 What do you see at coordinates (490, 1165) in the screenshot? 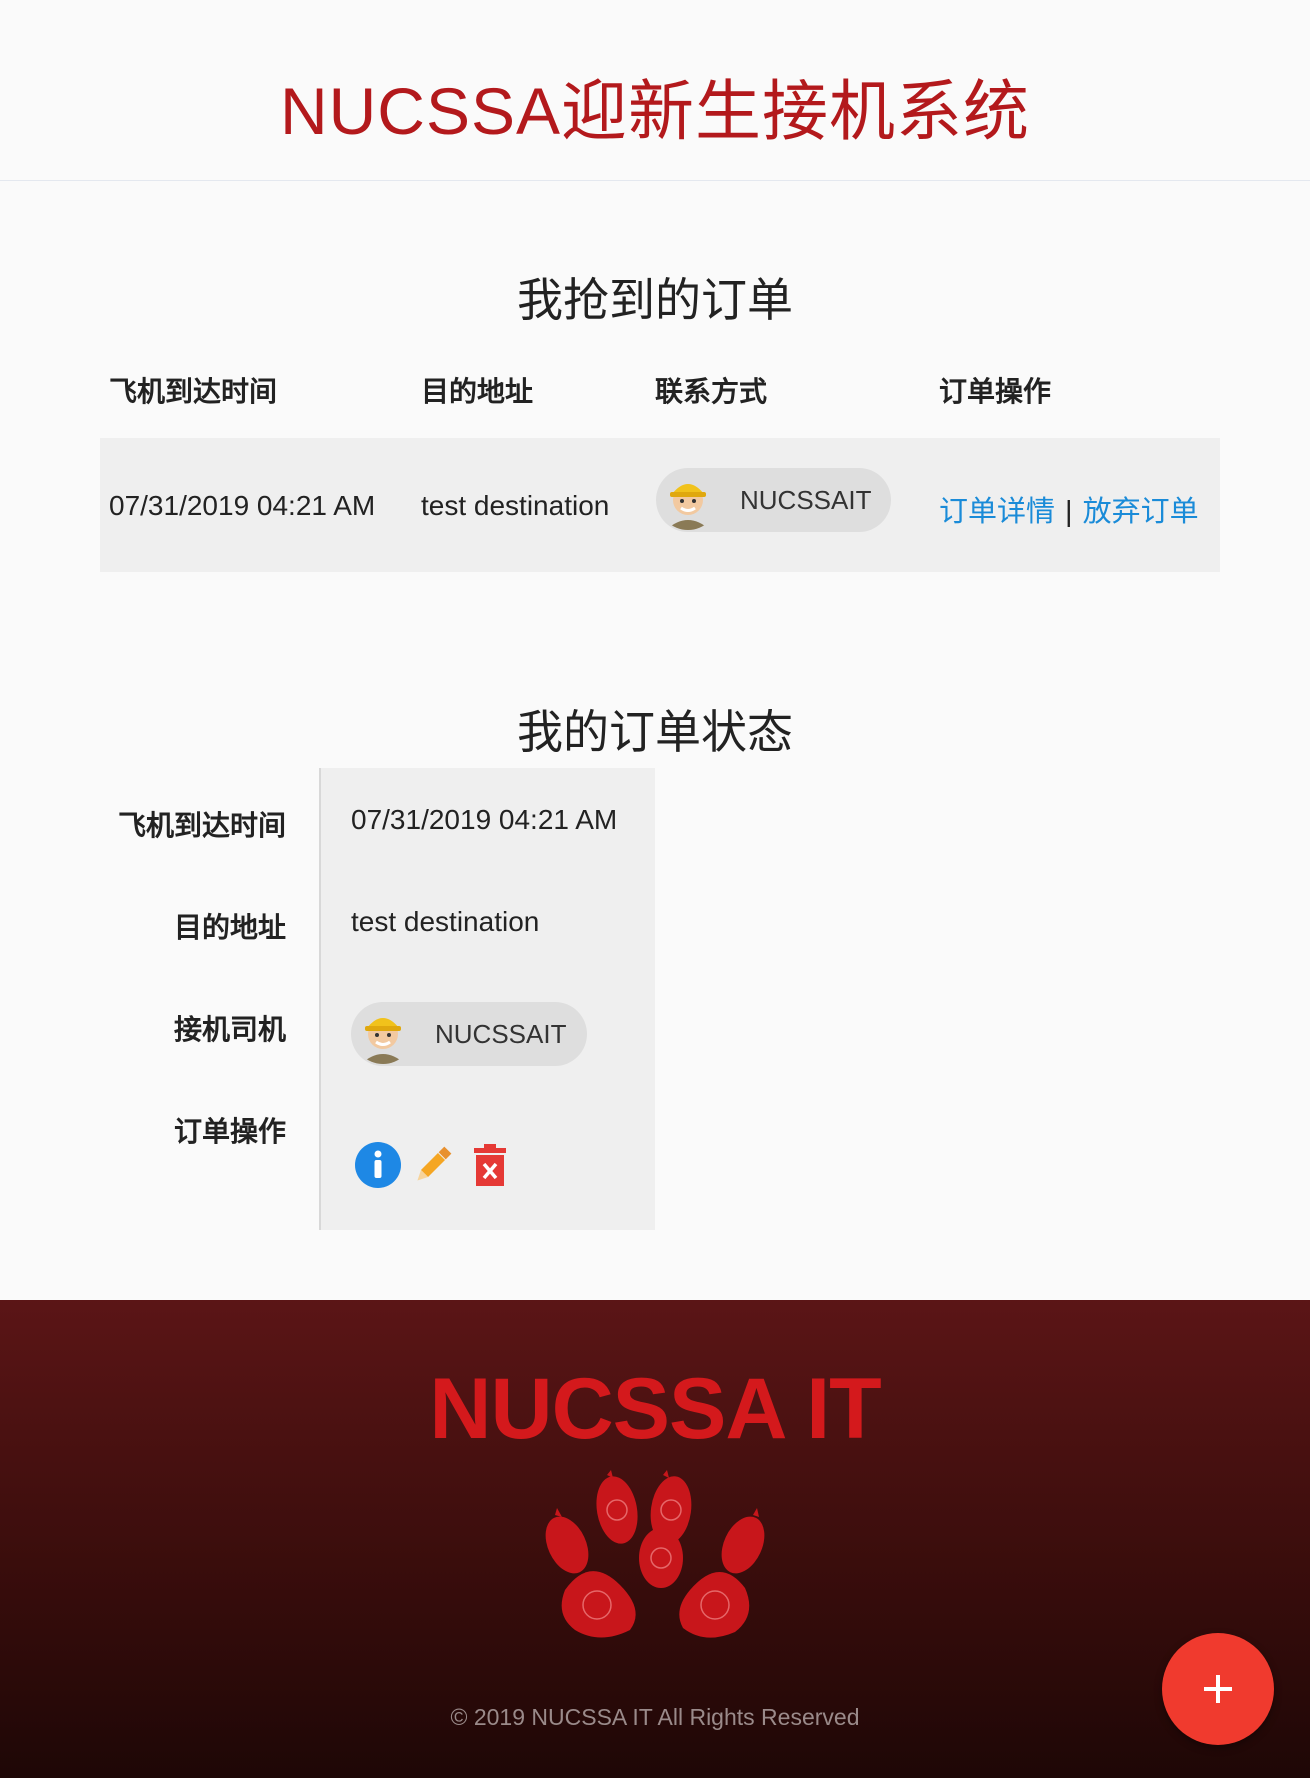
I see `trash-icon` at bounding box center [490, 1165].